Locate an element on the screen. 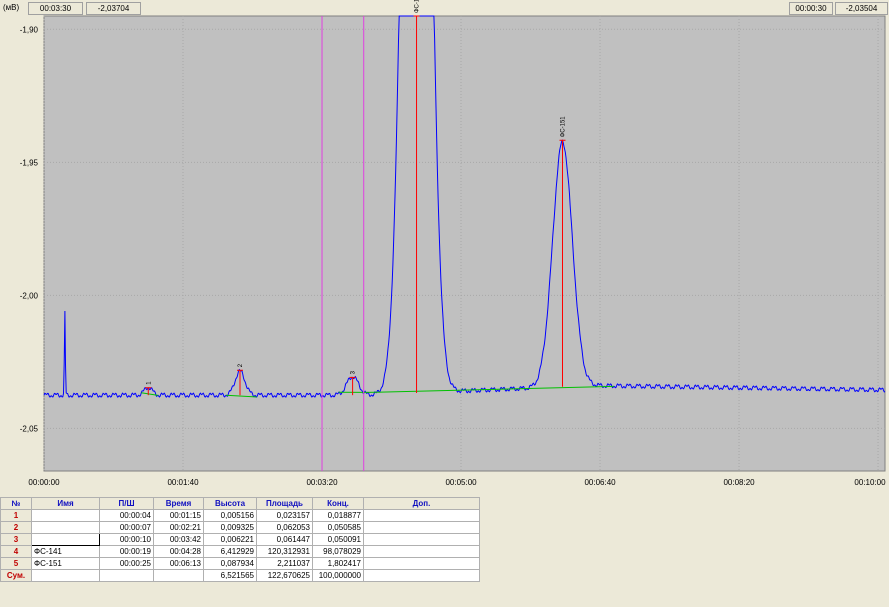 This screenshot has width=889, height=607. col-header-area: Площадь is located at coordinates (284, 503).